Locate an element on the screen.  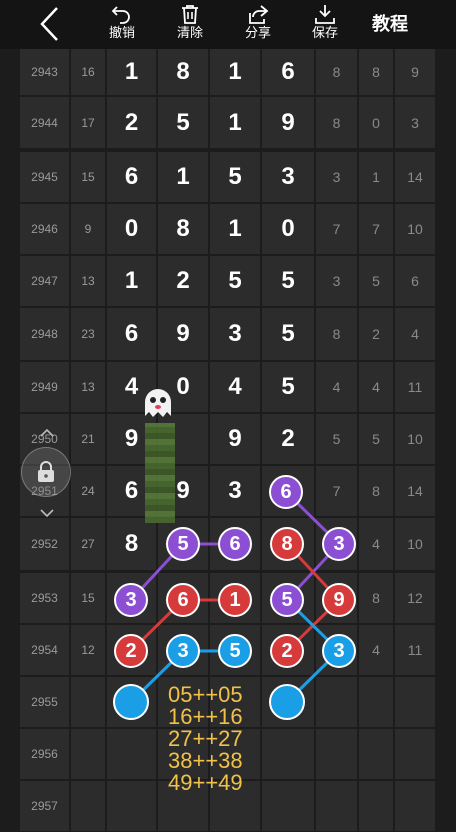
tutorial-button: 教程 is located at coordinates (390, 23).